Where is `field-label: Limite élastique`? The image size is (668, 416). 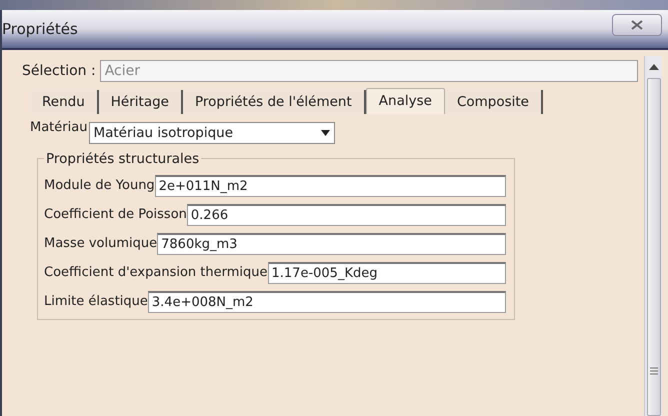 field-label: Limite élastique is located at coordinates (96, 302).